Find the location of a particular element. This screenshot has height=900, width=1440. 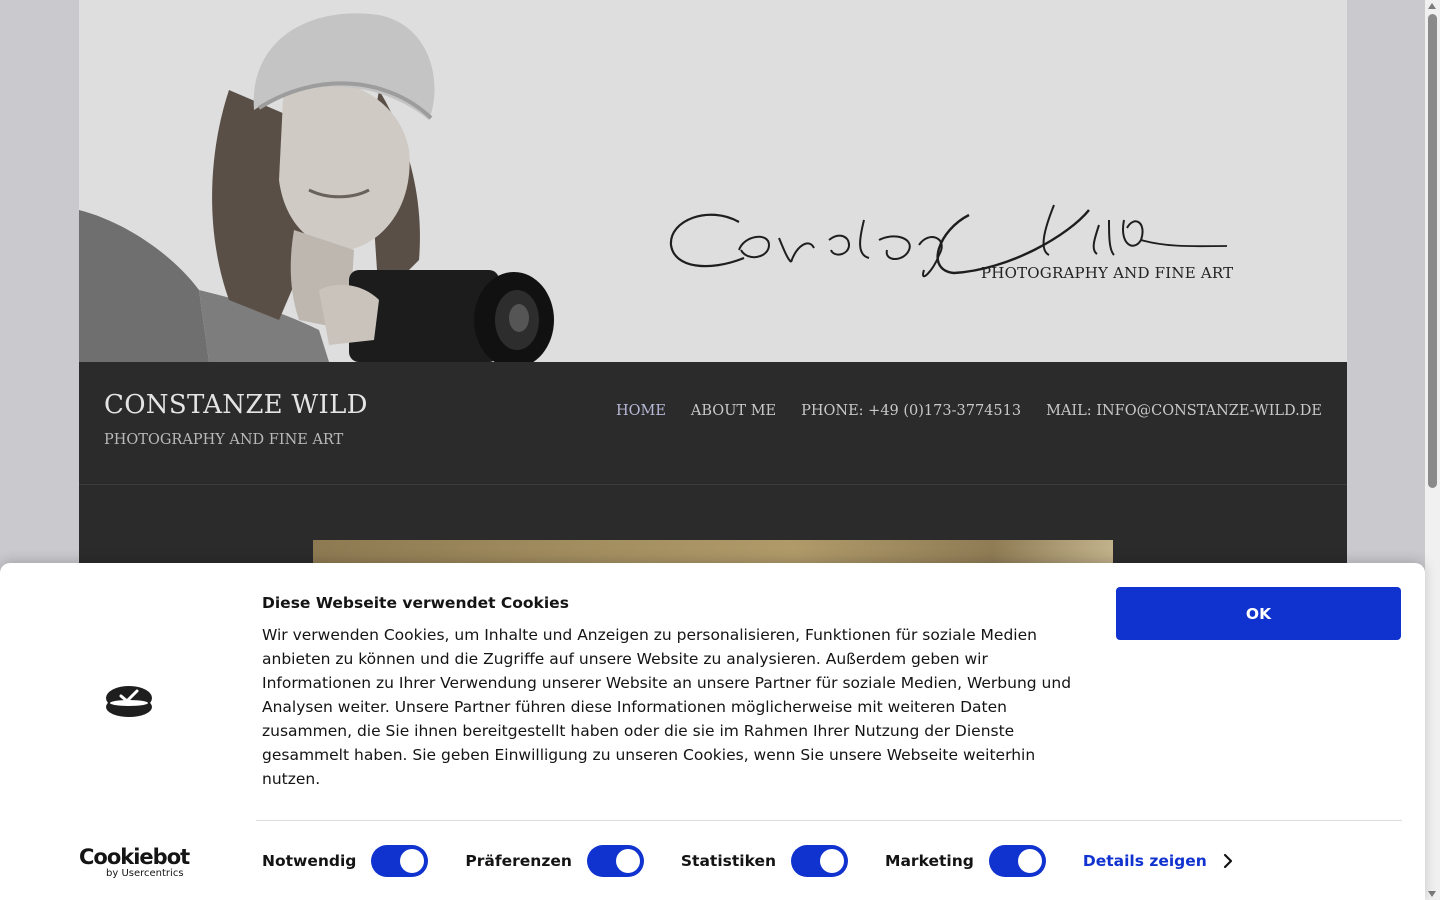

divider is located at coordinates (829, 820).